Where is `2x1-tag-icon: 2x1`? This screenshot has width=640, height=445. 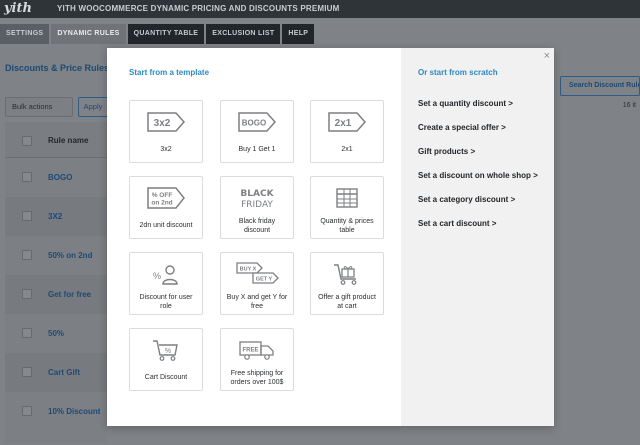 2x1-tag-icon: 2x1 is located at coordinates (347, 122).